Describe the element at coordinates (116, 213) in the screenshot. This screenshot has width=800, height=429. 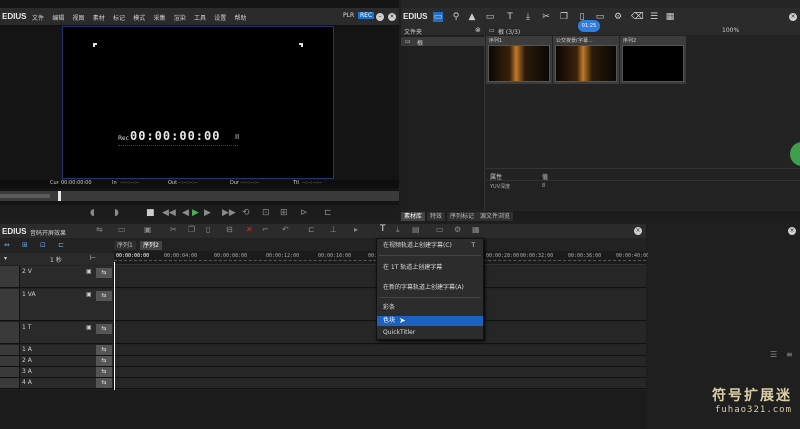
I see `set-out-icon: ◗` at that location.